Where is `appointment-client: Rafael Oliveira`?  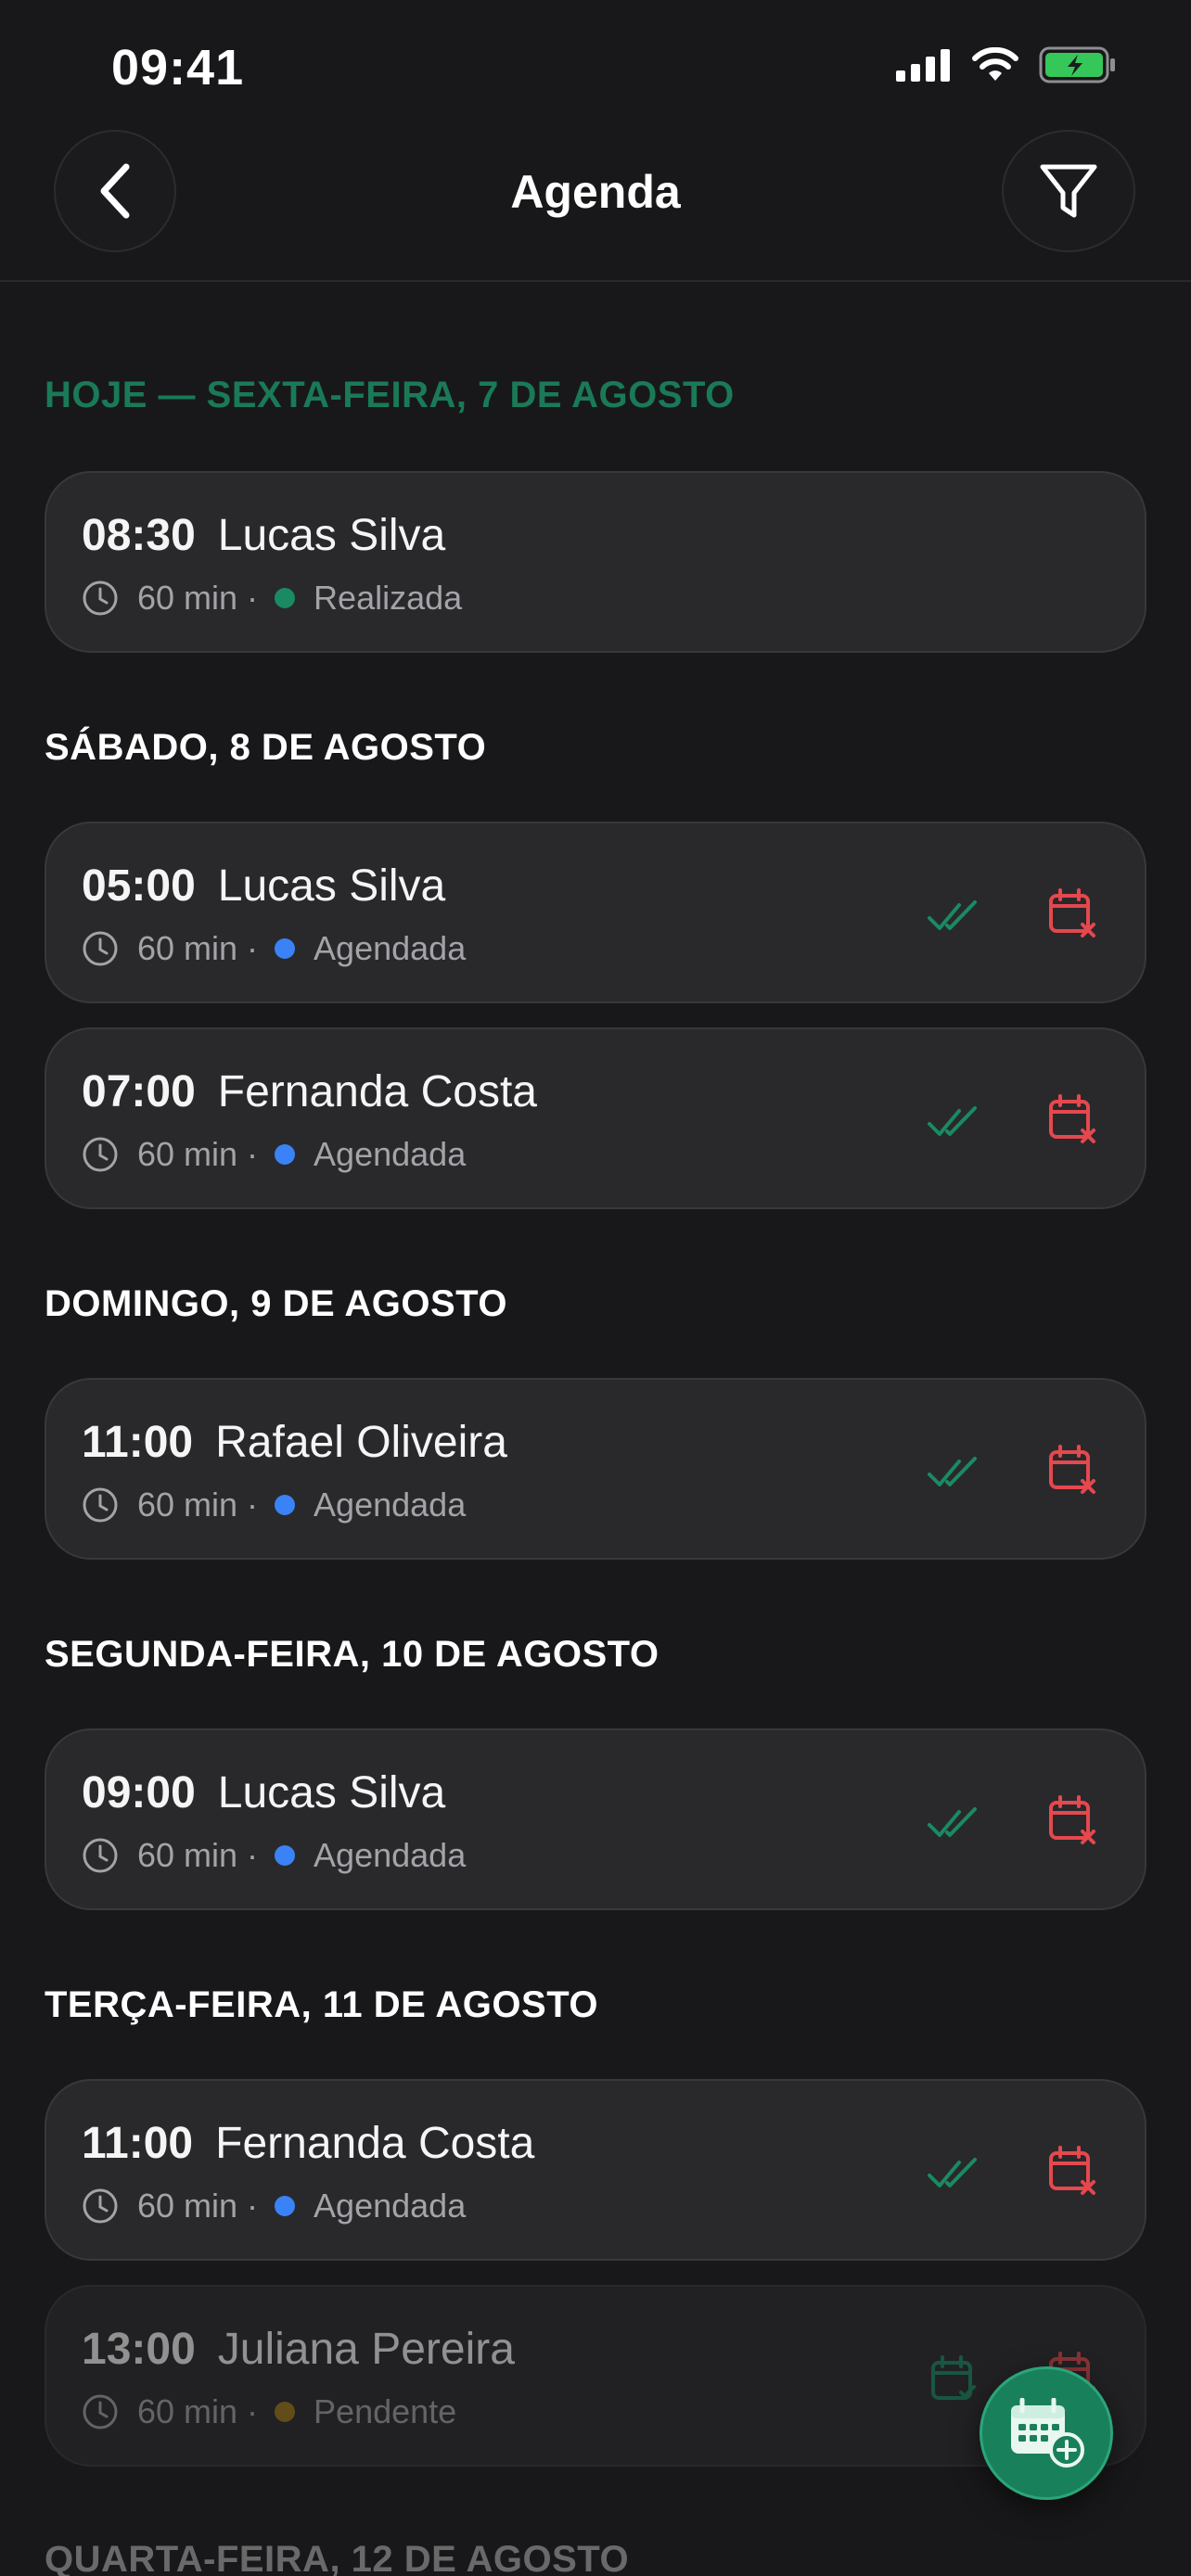 appointment-client: Rafael Oliveira is located at coordinates (361, 1443).